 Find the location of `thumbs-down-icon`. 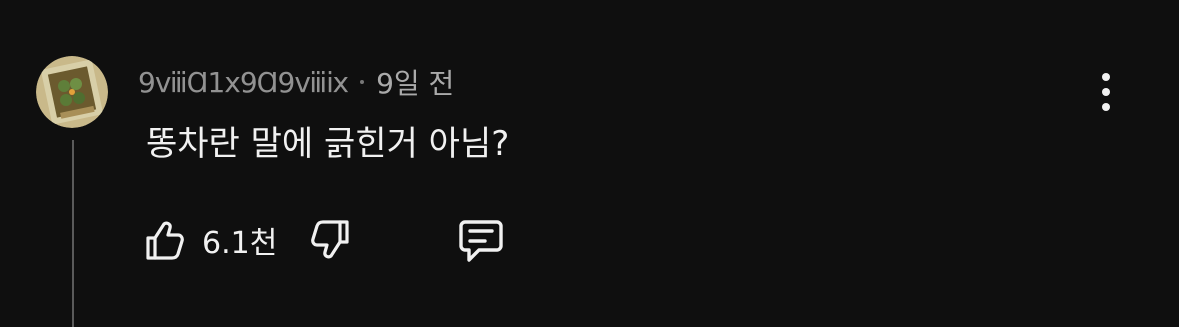

thumbs-down-icon is located at coordinates (330, 239).